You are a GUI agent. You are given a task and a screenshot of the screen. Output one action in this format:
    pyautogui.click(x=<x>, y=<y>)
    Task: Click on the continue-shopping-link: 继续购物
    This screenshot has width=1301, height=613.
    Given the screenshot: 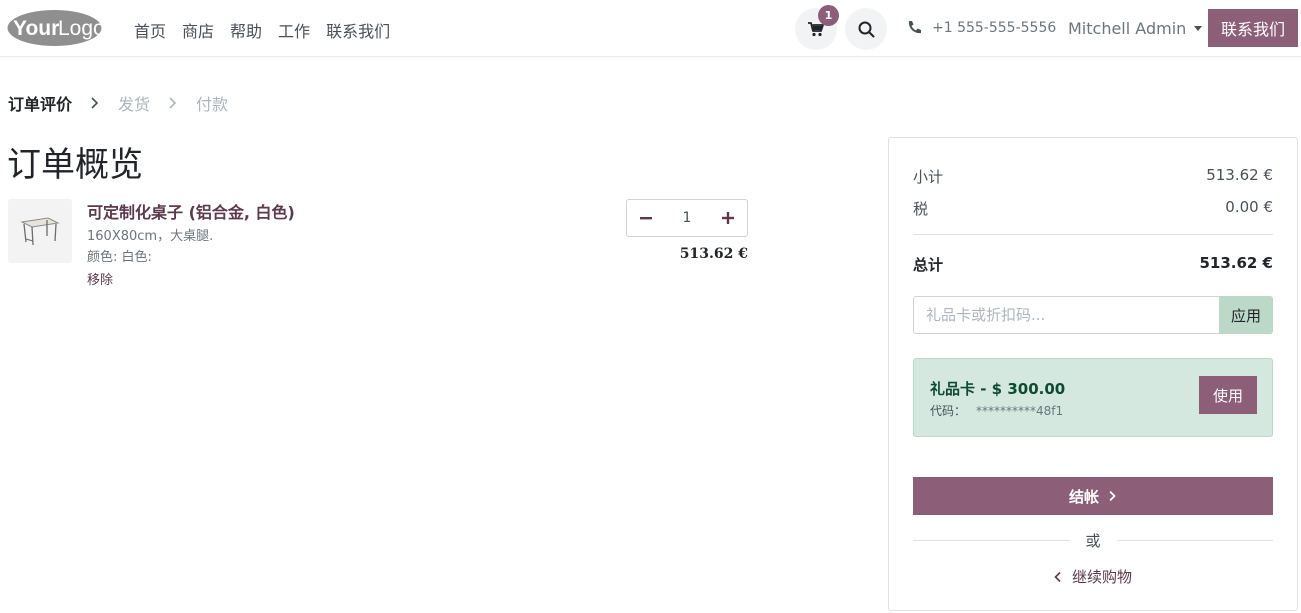 What is the action you would take?
    pyautogui.click(x=1093, y=576)
    